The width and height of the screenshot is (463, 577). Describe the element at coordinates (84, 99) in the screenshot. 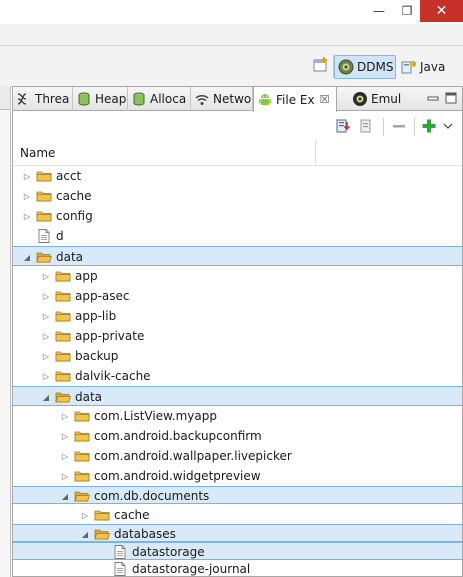

I see `heap-icon` at that location.